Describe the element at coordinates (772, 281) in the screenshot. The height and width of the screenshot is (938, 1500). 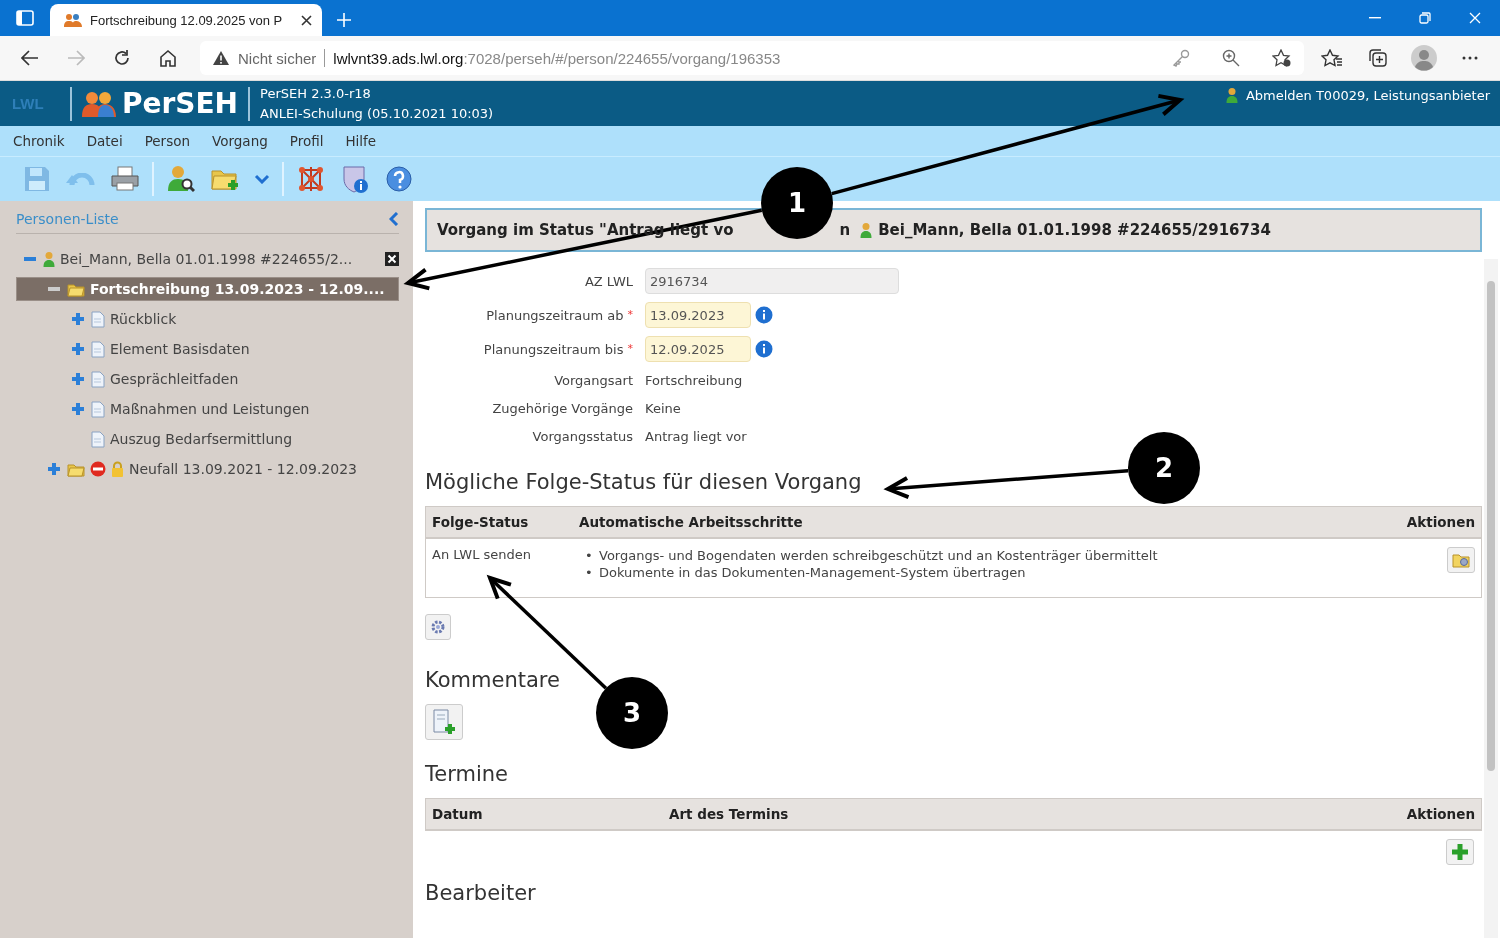
I see `input-field: 2916734` at that location.